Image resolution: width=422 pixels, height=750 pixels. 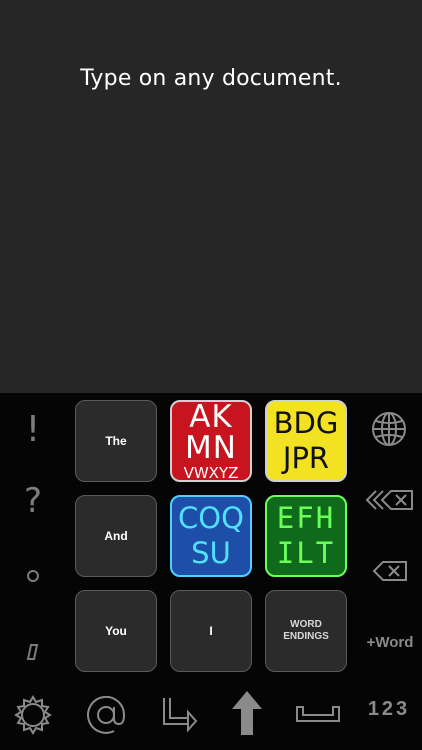 I want to click on gear-icon, so click(x=33, y=715).